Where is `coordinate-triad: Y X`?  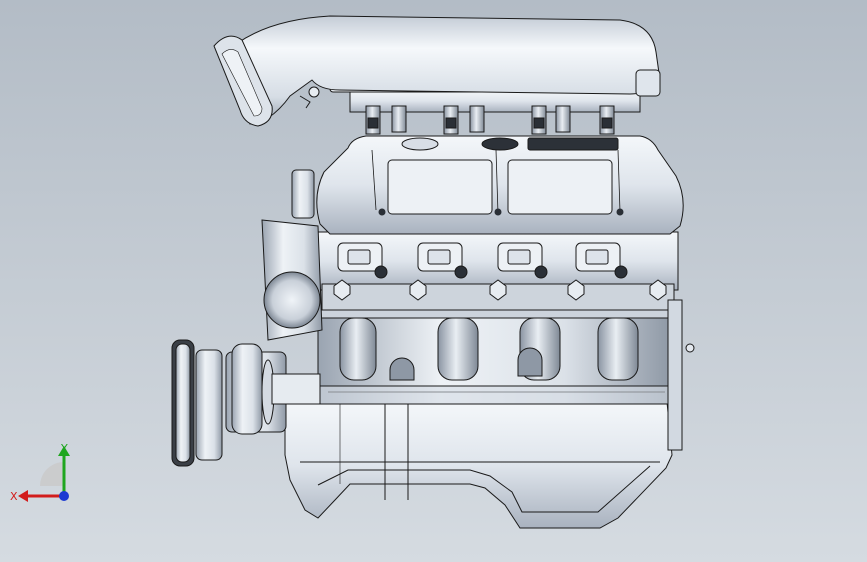
coordinate-triad: Y X is located at coordinates (40, 472).